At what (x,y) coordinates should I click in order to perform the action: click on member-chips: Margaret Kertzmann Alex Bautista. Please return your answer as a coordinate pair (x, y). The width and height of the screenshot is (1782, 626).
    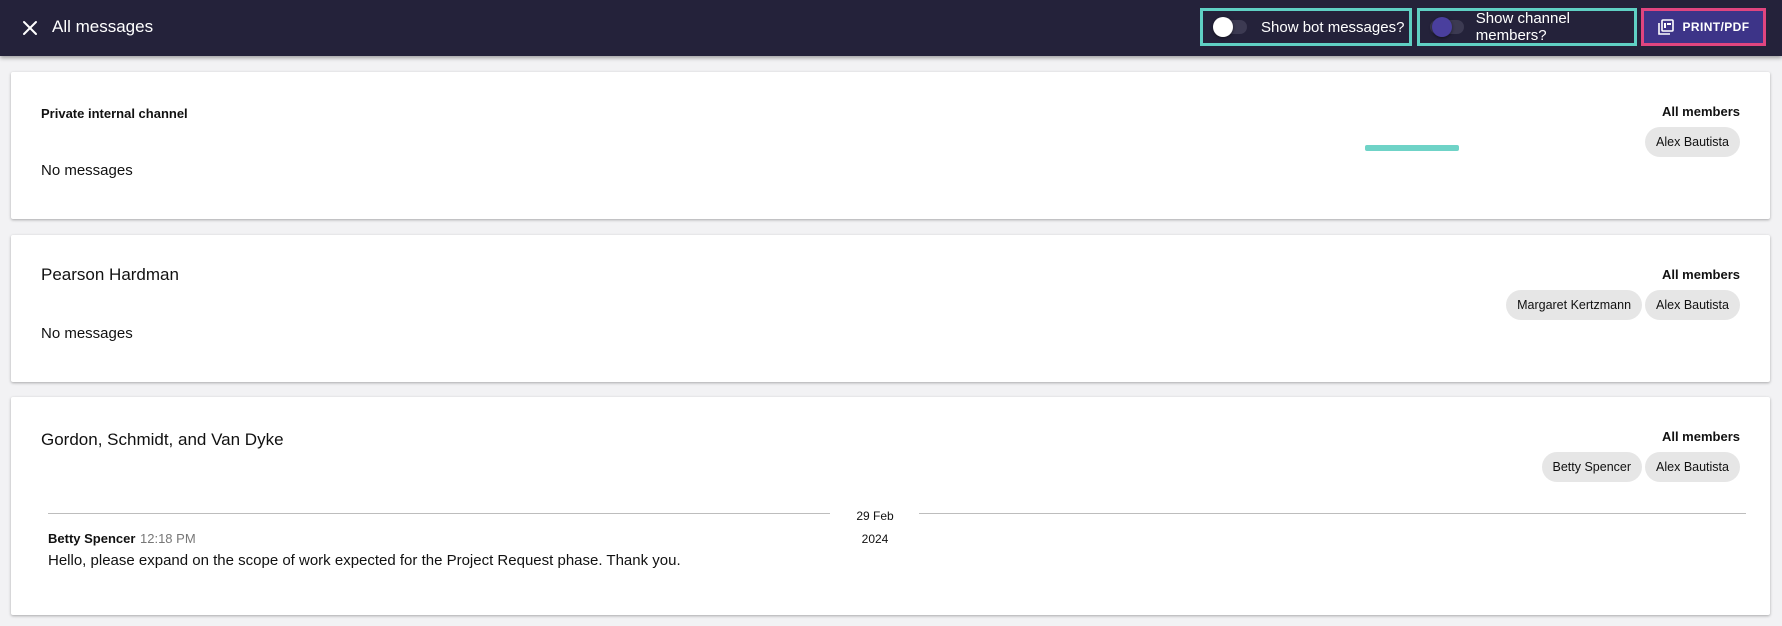
    Looking at the image, I should click on (1623, 305).